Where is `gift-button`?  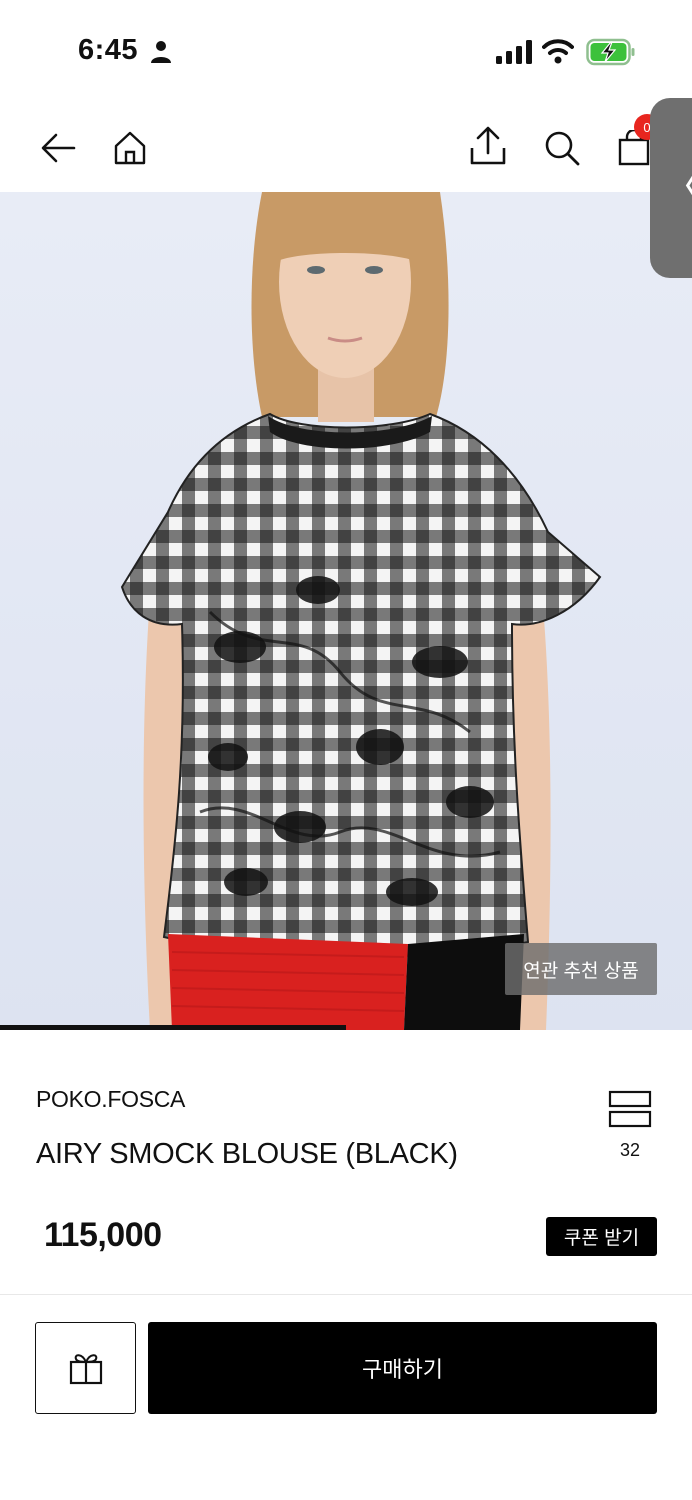 gift-button is located at coordinates (85, 1368).